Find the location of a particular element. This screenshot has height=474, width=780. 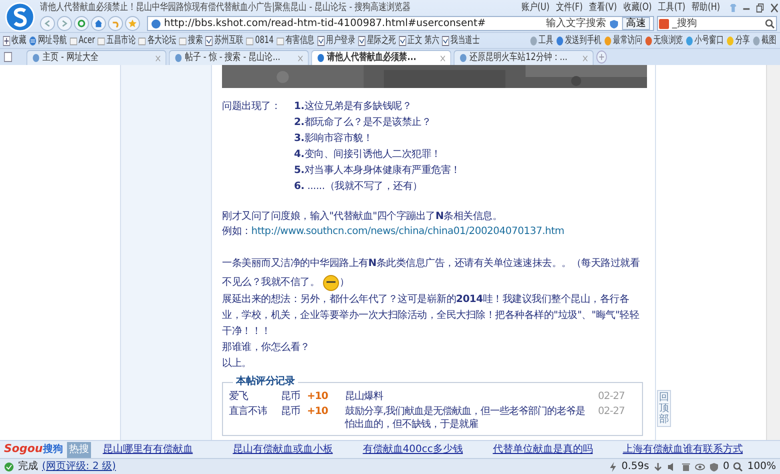

points: +10 is located at coordinates (318, 396).